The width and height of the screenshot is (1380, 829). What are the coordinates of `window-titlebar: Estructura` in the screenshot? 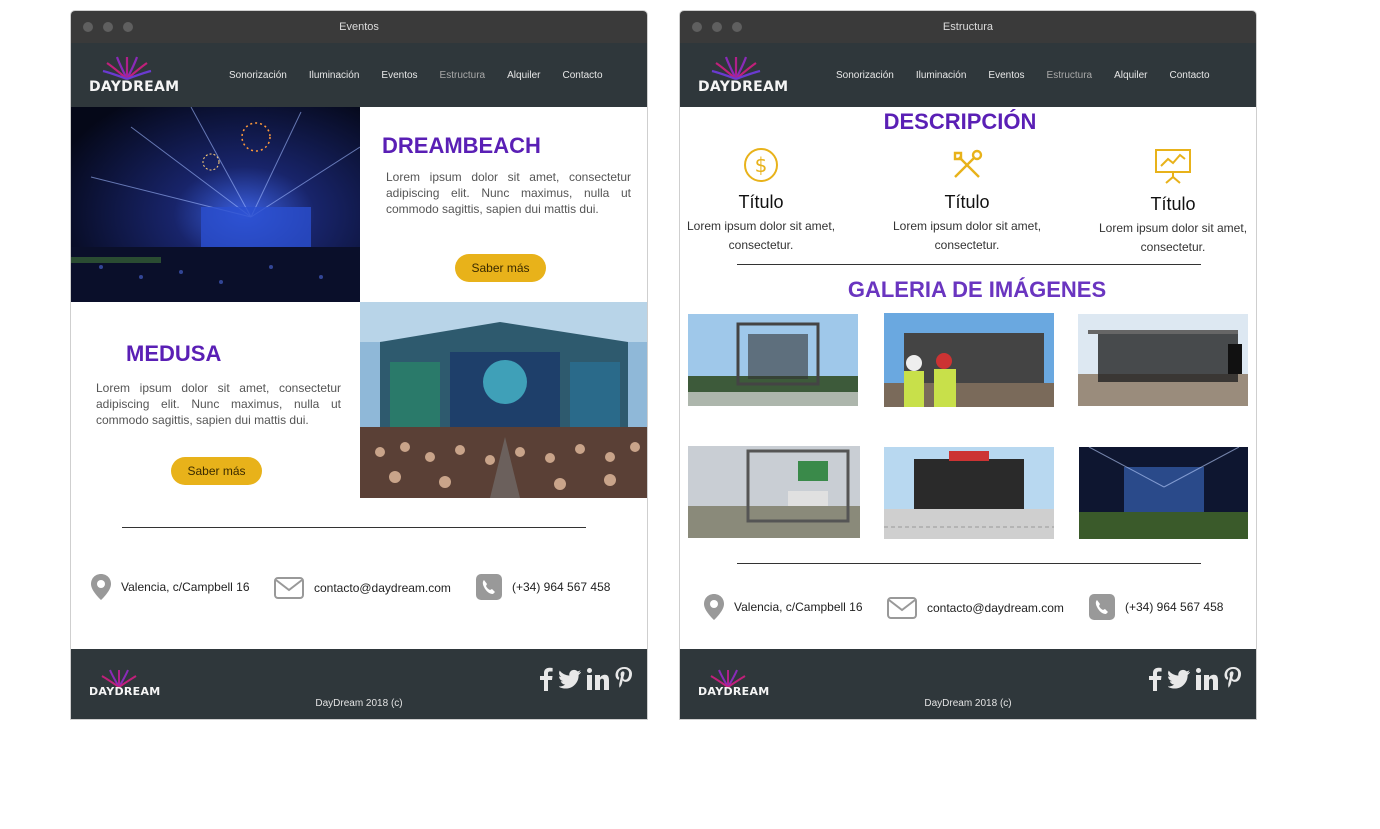 It's located at (968, 27).